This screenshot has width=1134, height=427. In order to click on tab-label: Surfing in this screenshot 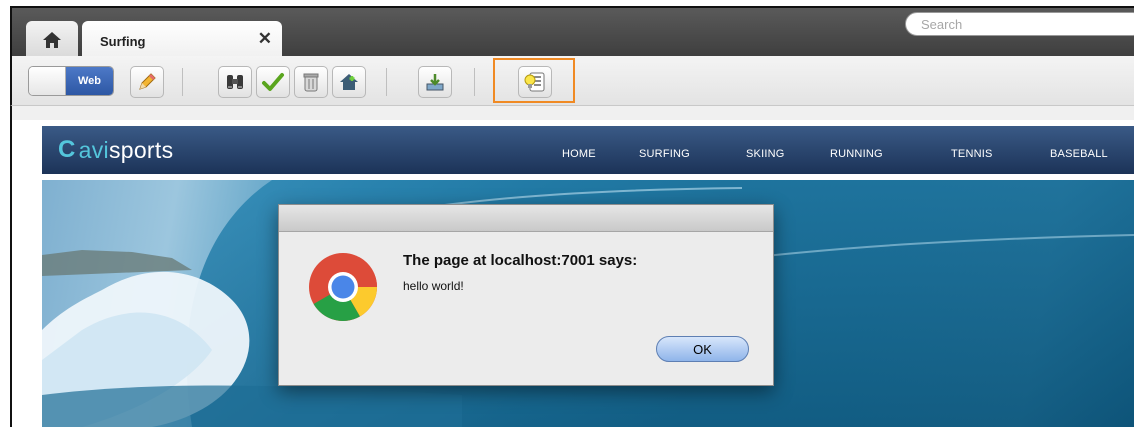, I will do `click(123, 41)`.